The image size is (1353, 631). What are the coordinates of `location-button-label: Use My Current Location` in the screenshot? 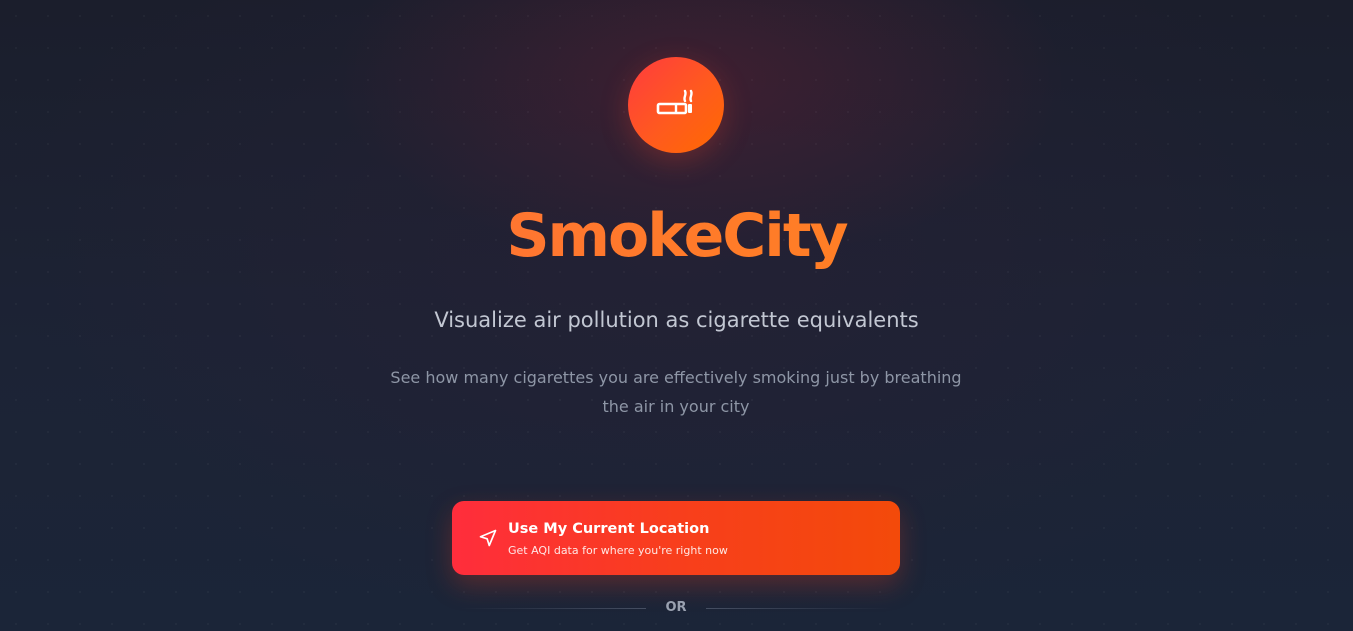 It's located at (609, 529).